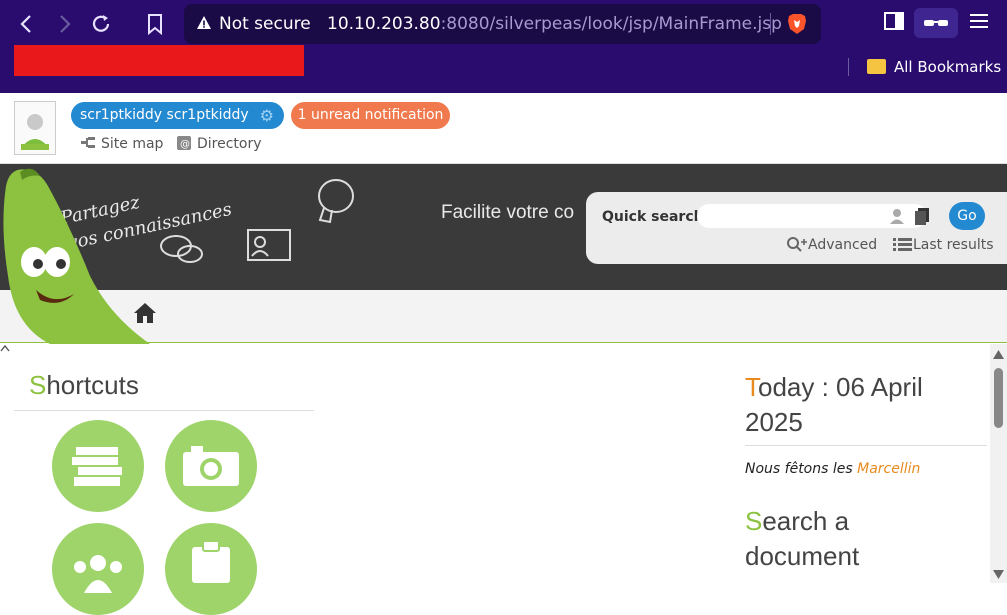  What do you see at coordinates (967, 216) in the screenshot?
I see `go-button: Go` at bounding box center [967, 216].